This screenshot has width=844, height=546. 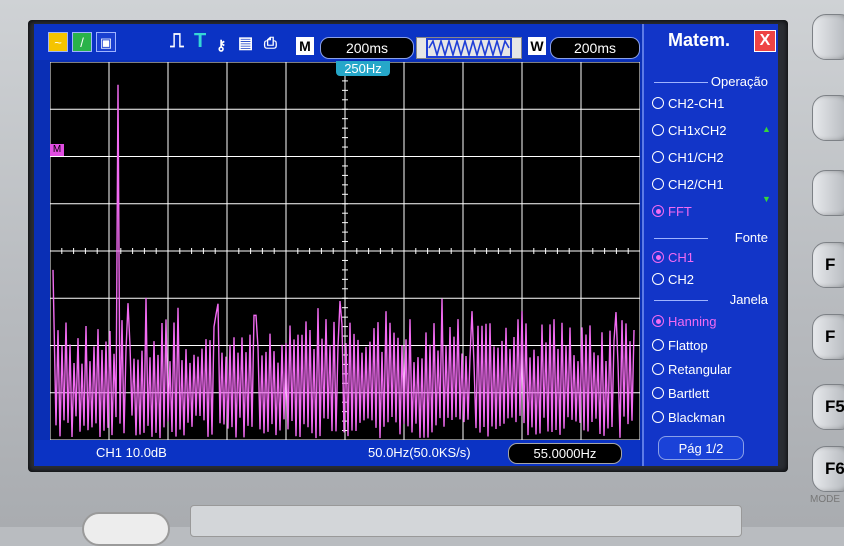 I want to click on floppy-icon: ▤, so click(x=246, y=43).